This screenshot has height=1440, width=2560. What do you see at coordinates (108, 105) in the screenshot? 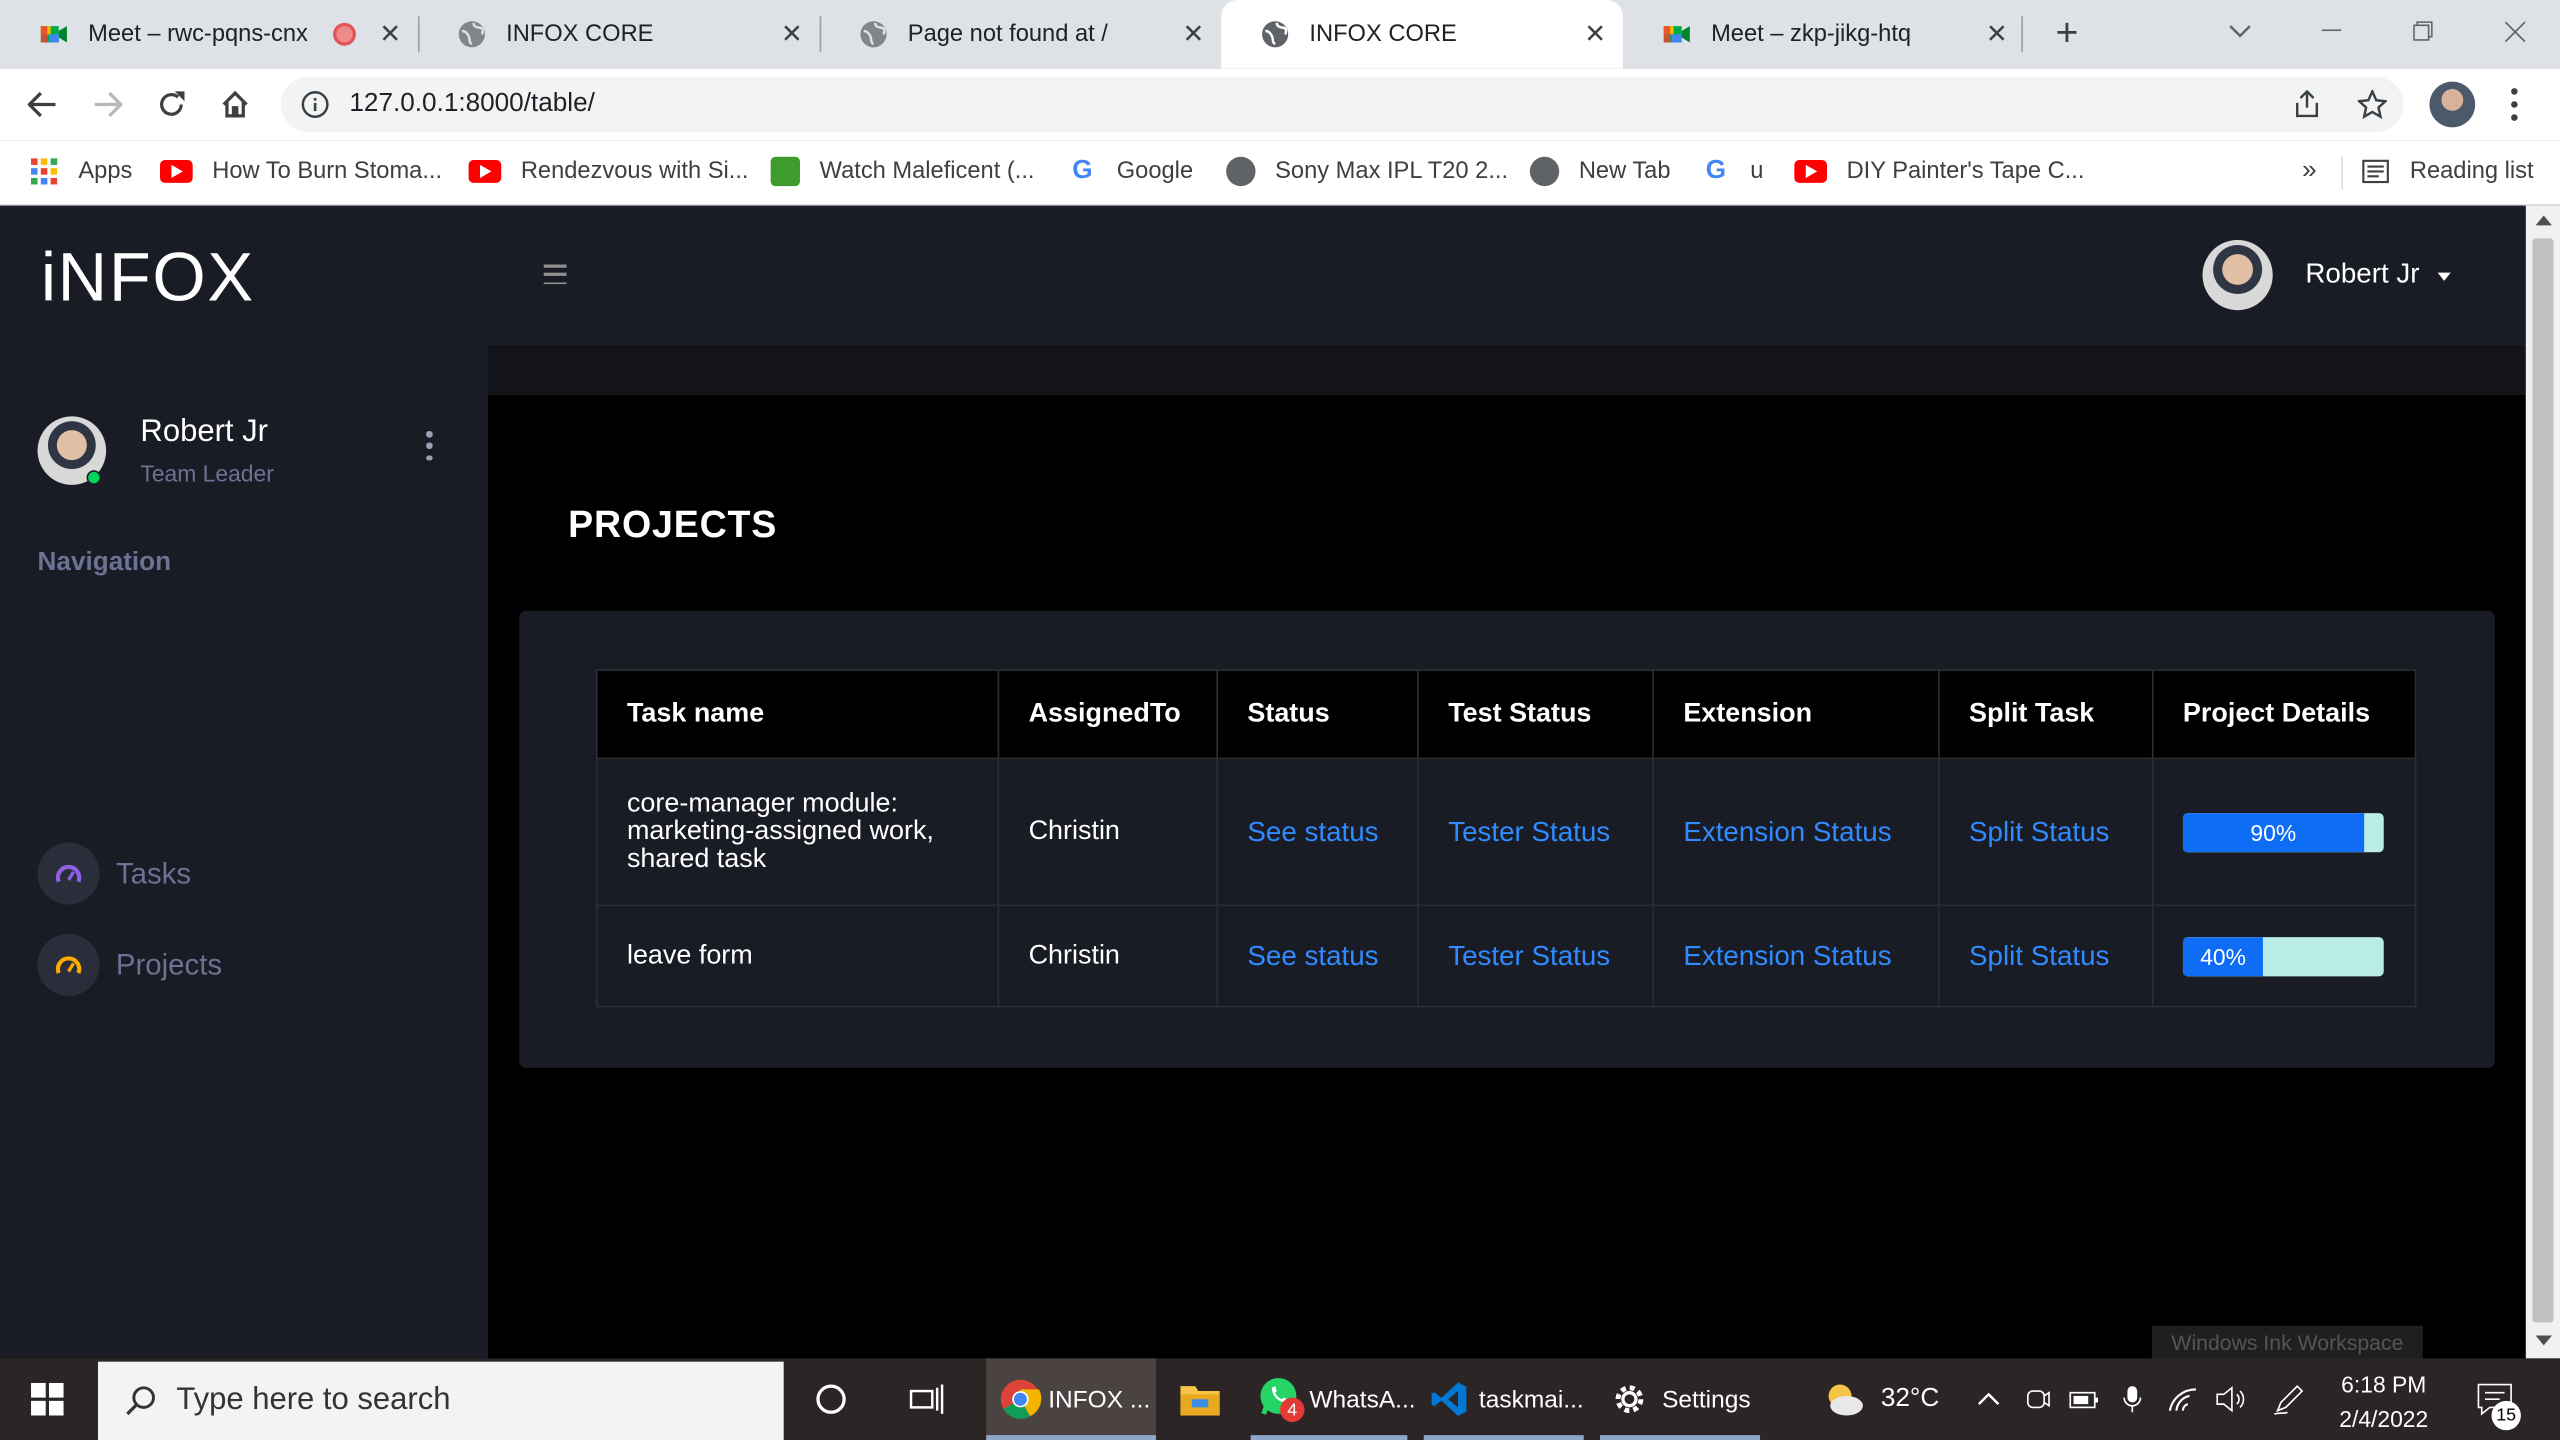
I see `forward-icon` at bounding box center [108, 105].